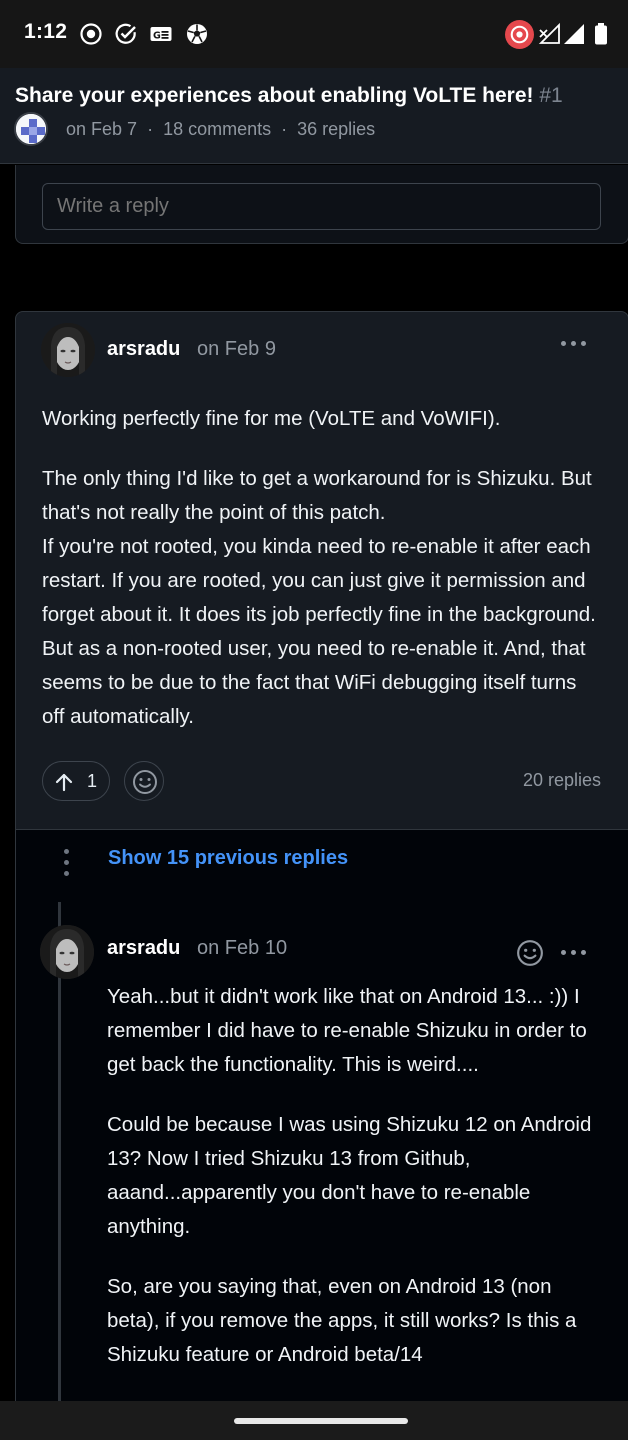 Image resolution: width=628 pixels, height=1440 pixels. What do you see at coordinates (64, 782) in the screenshot?
I see `arrow-up-icon` at bounding box center [64, 782].